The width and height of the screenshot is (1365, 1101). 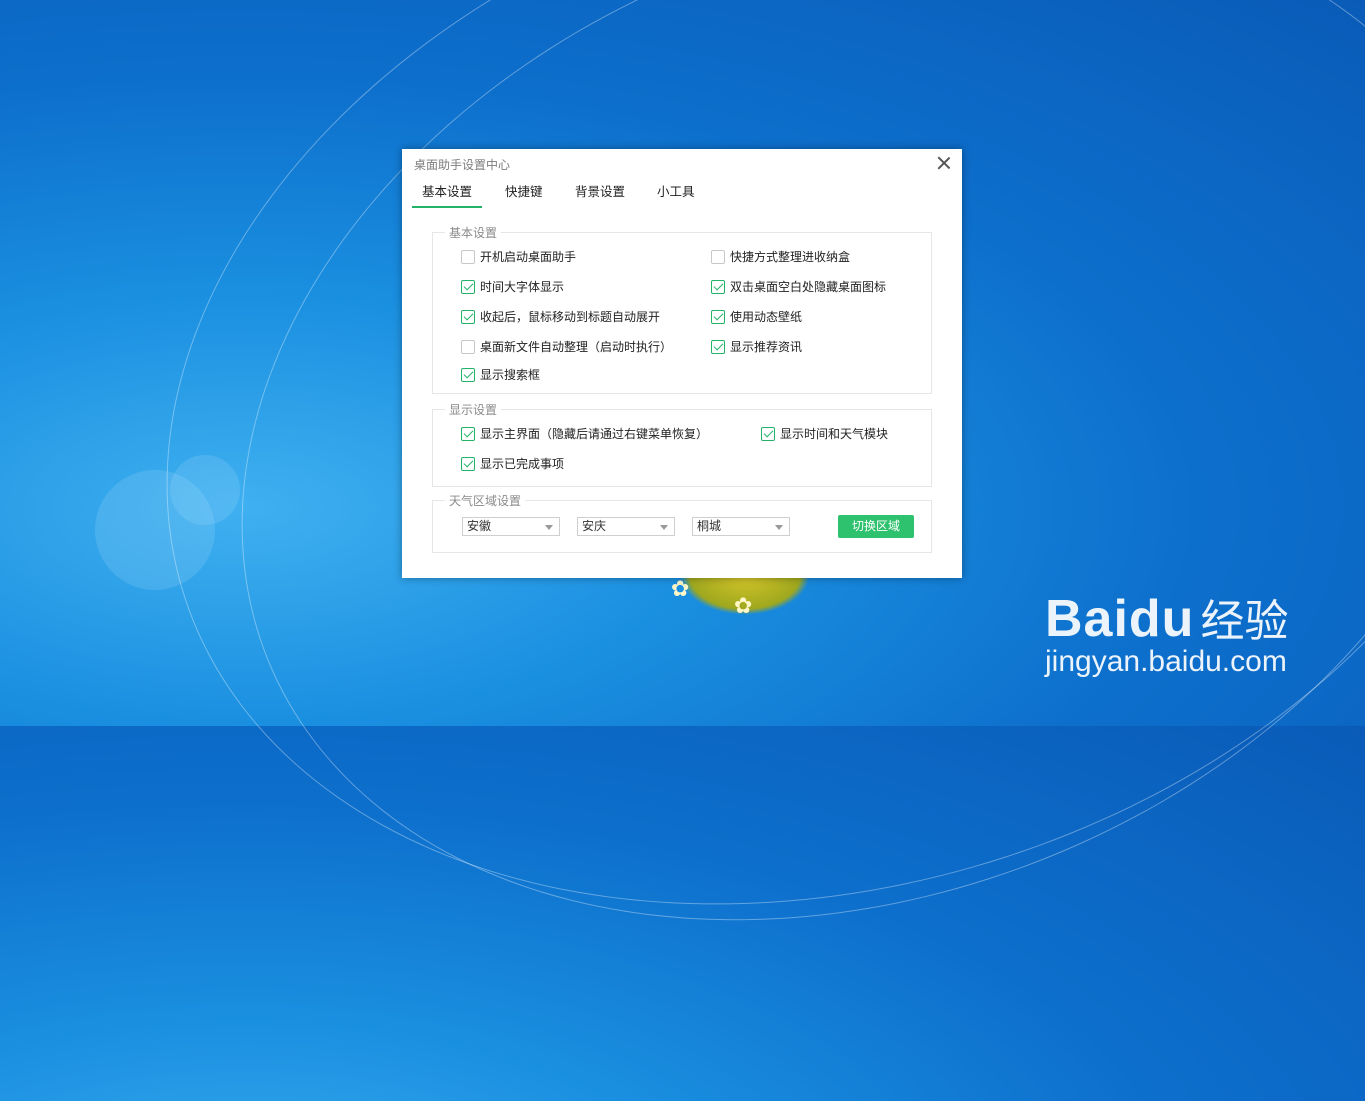 What do you see at coordinates (741, 526) in the screenshot?
I see `county-select: 桐城` at bounding box center [741, 526].